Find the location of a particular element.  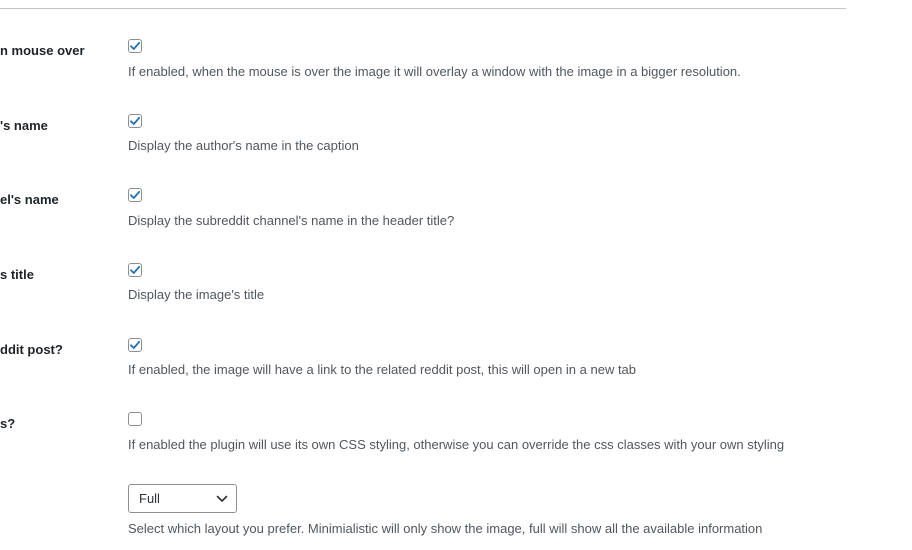

row-label-reddit-post: ddit post? is located at coordinates (31, 349).